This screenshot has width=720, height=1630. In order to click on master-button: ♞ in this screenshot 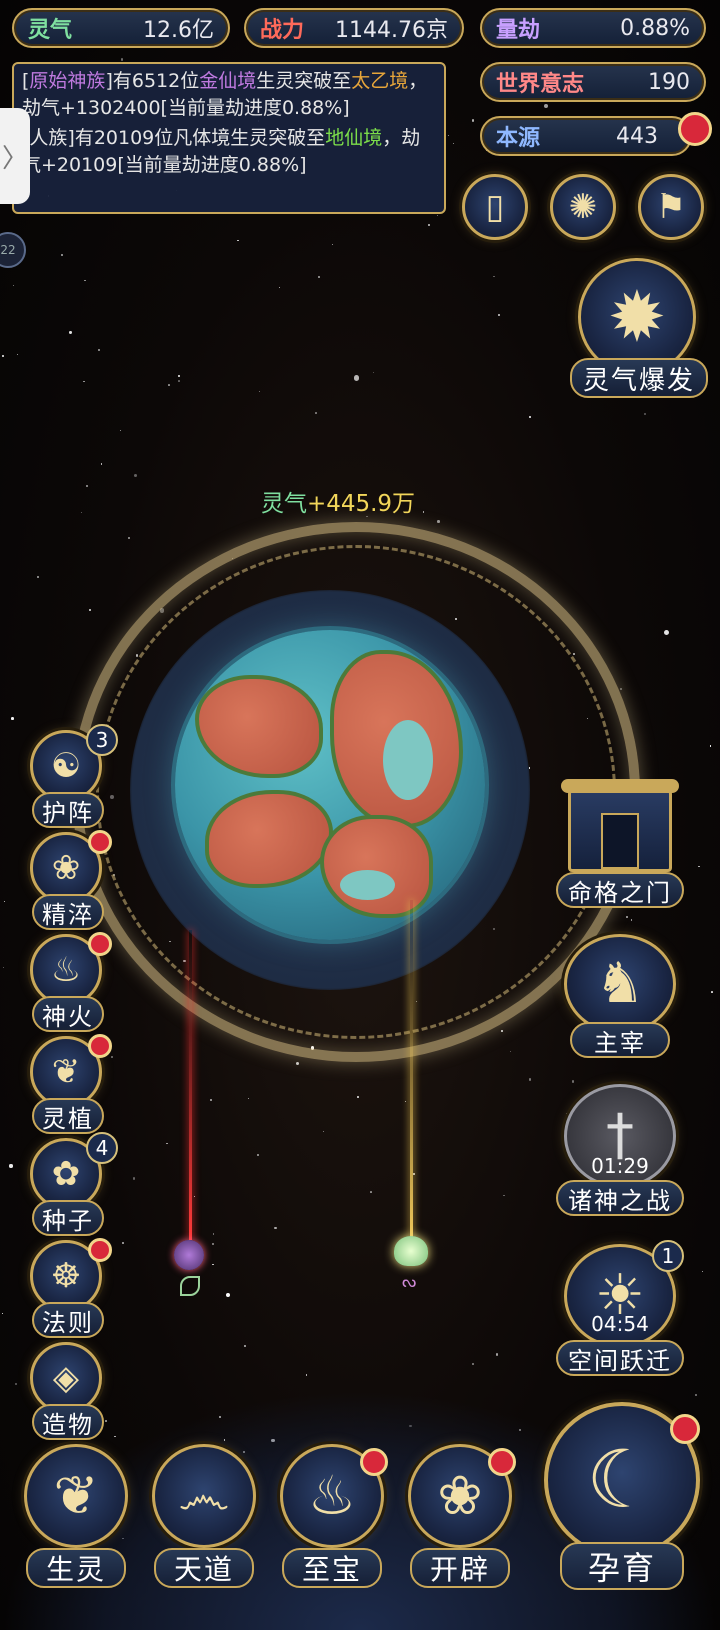, I will do `click(620, 984)`.